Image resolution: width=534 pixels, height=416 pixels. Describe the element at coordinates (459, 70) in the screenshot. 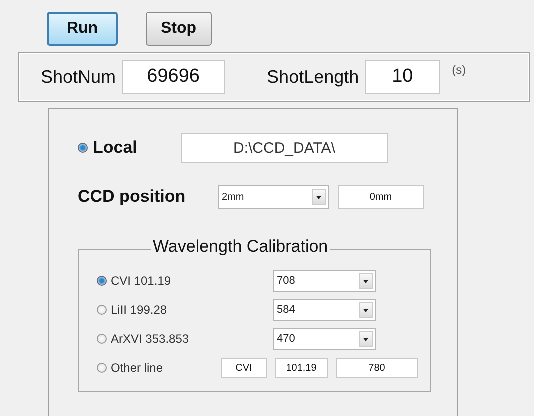

I see `unit-label: (s)` at that location.